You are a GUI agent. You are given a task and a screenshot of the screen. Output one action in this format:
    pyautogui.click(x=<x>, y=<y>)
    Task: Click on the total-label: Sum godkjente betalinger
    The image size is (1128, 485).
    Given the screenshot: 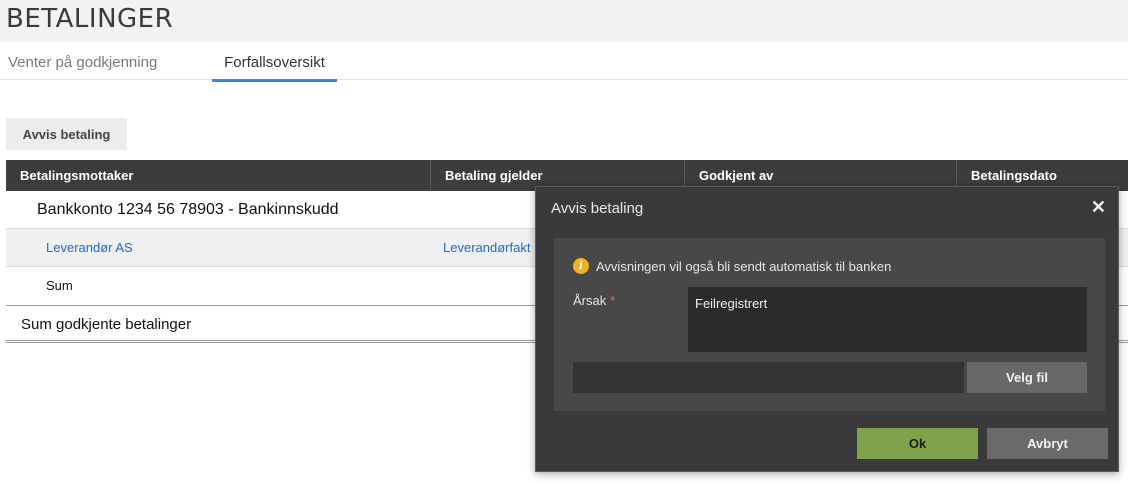 What is the action you would take?
    pyautogui.click(x=106, y=324)
    